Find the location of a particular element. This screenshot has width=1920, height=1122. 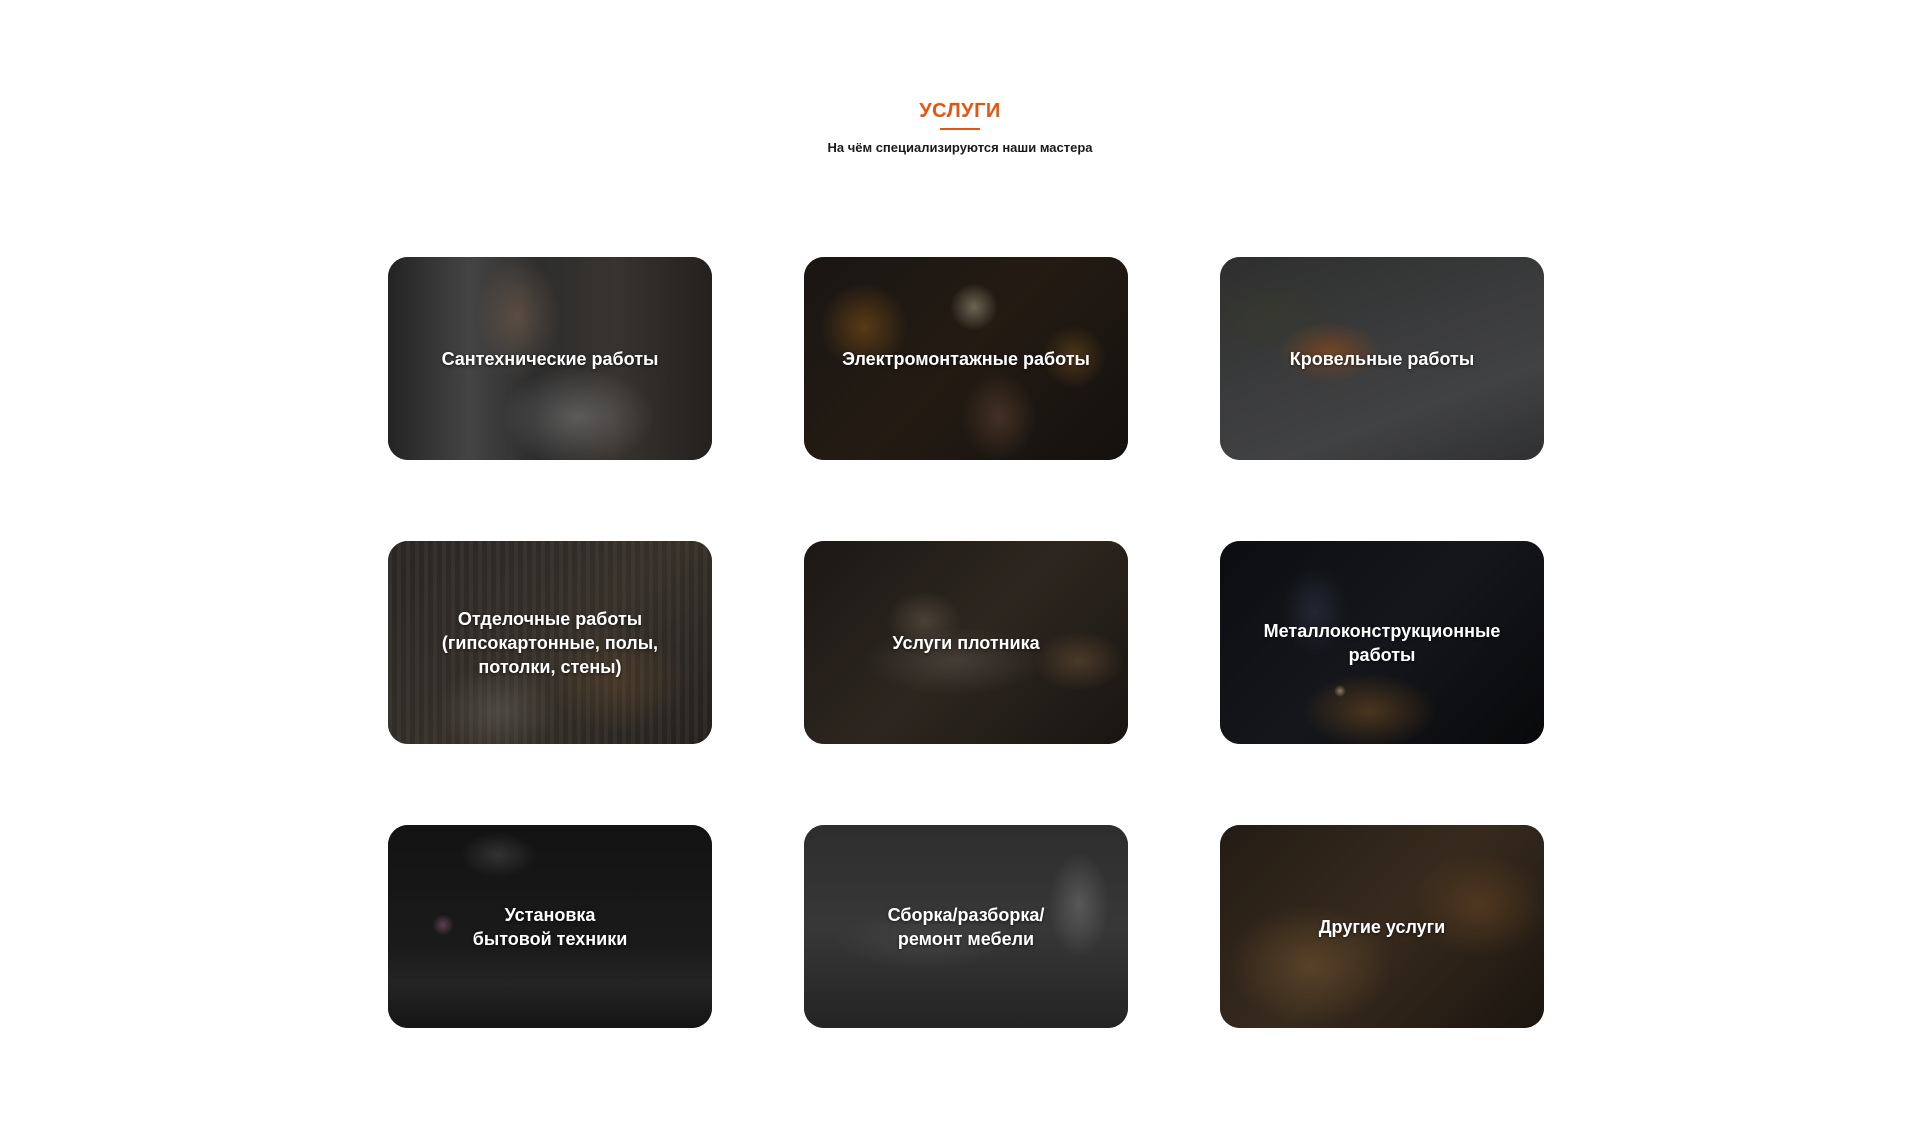

service-card-appliances: Установка бытовой техники is located at coordinates (550, 926).